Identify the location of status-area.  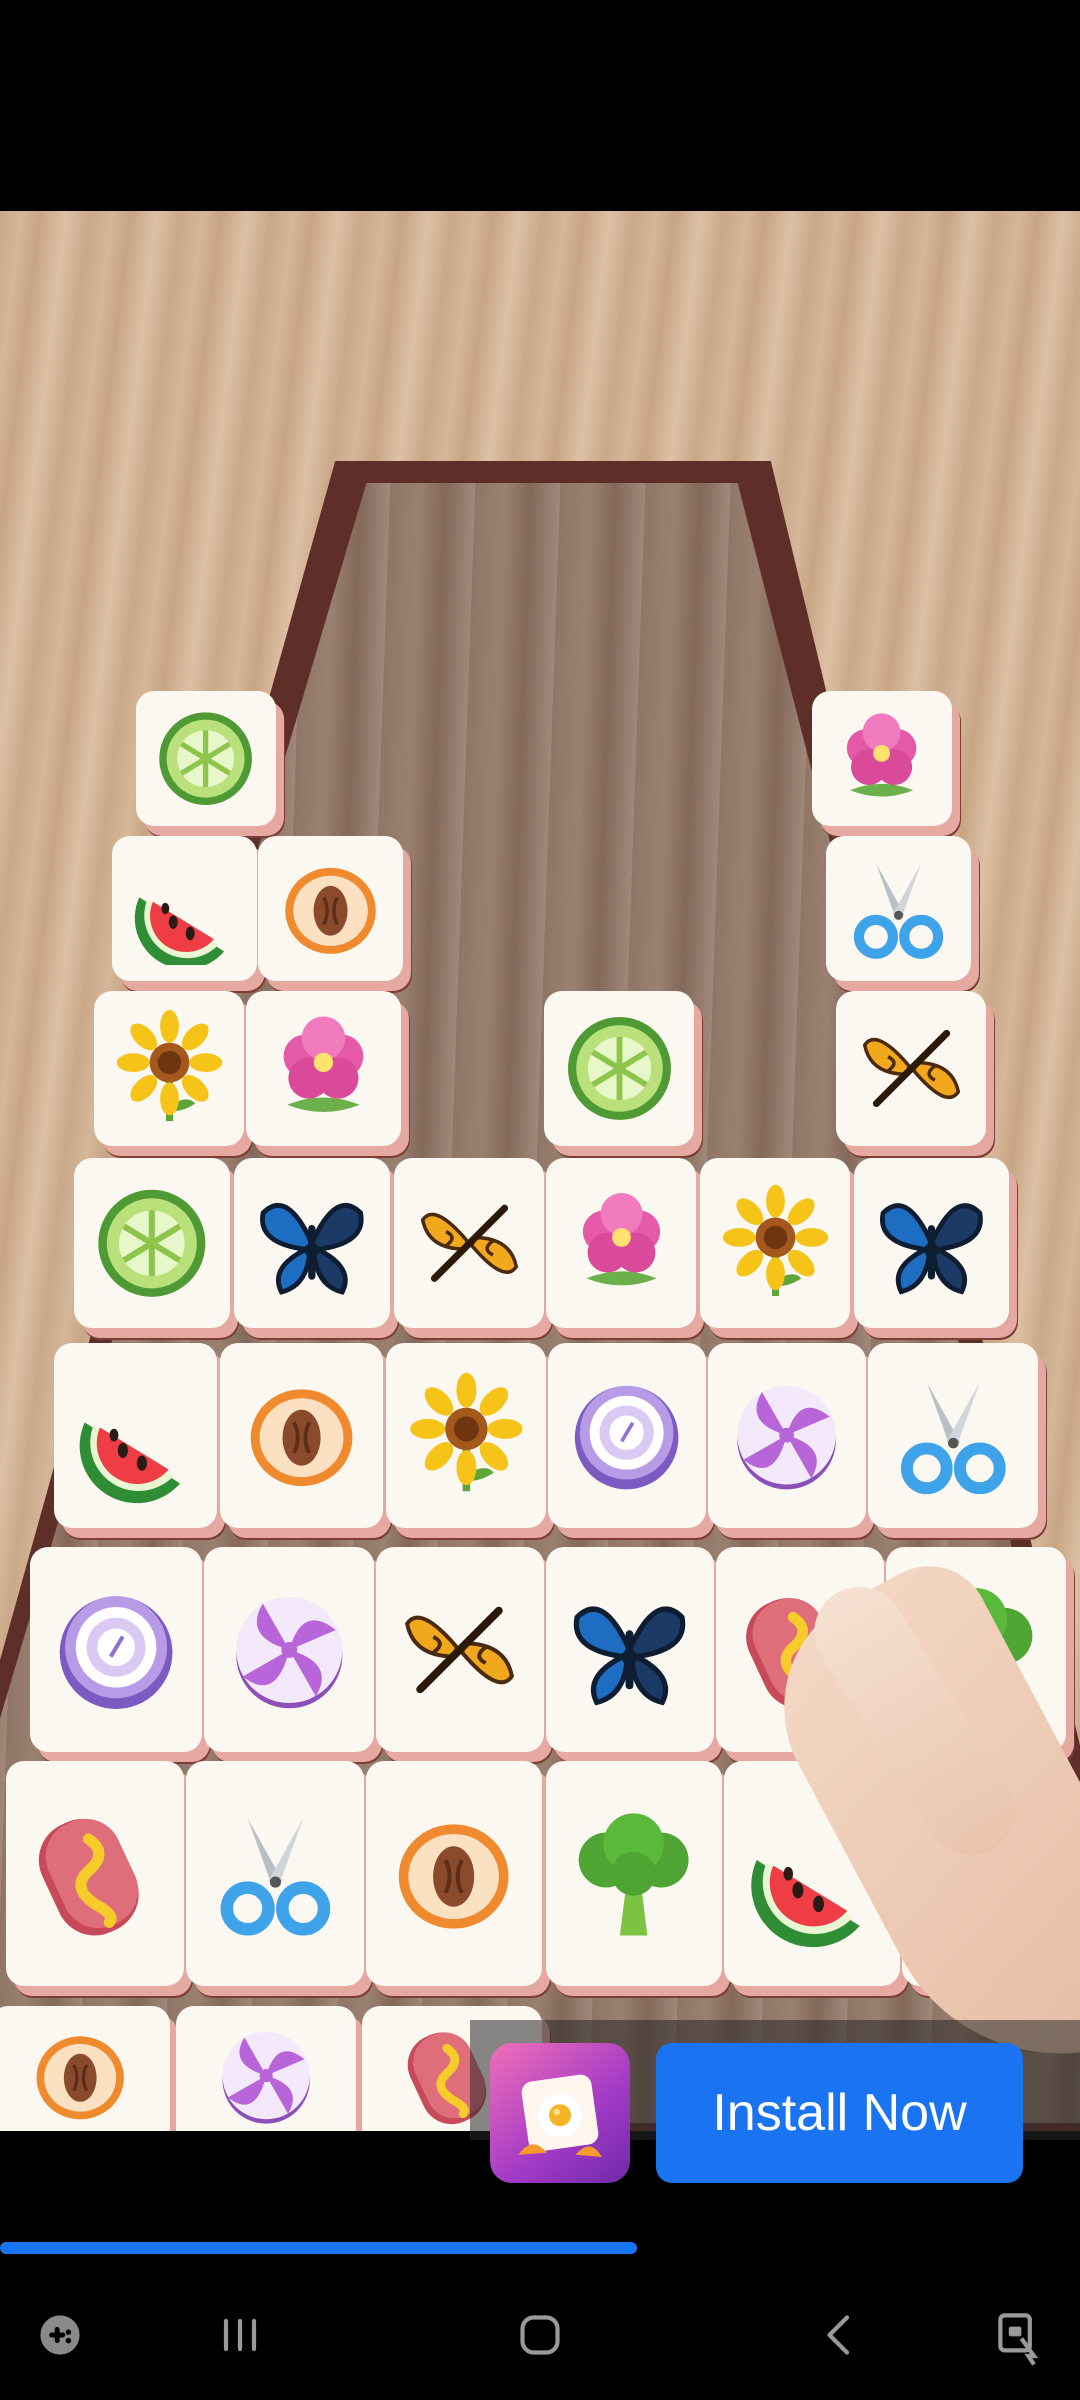
(540, 105).